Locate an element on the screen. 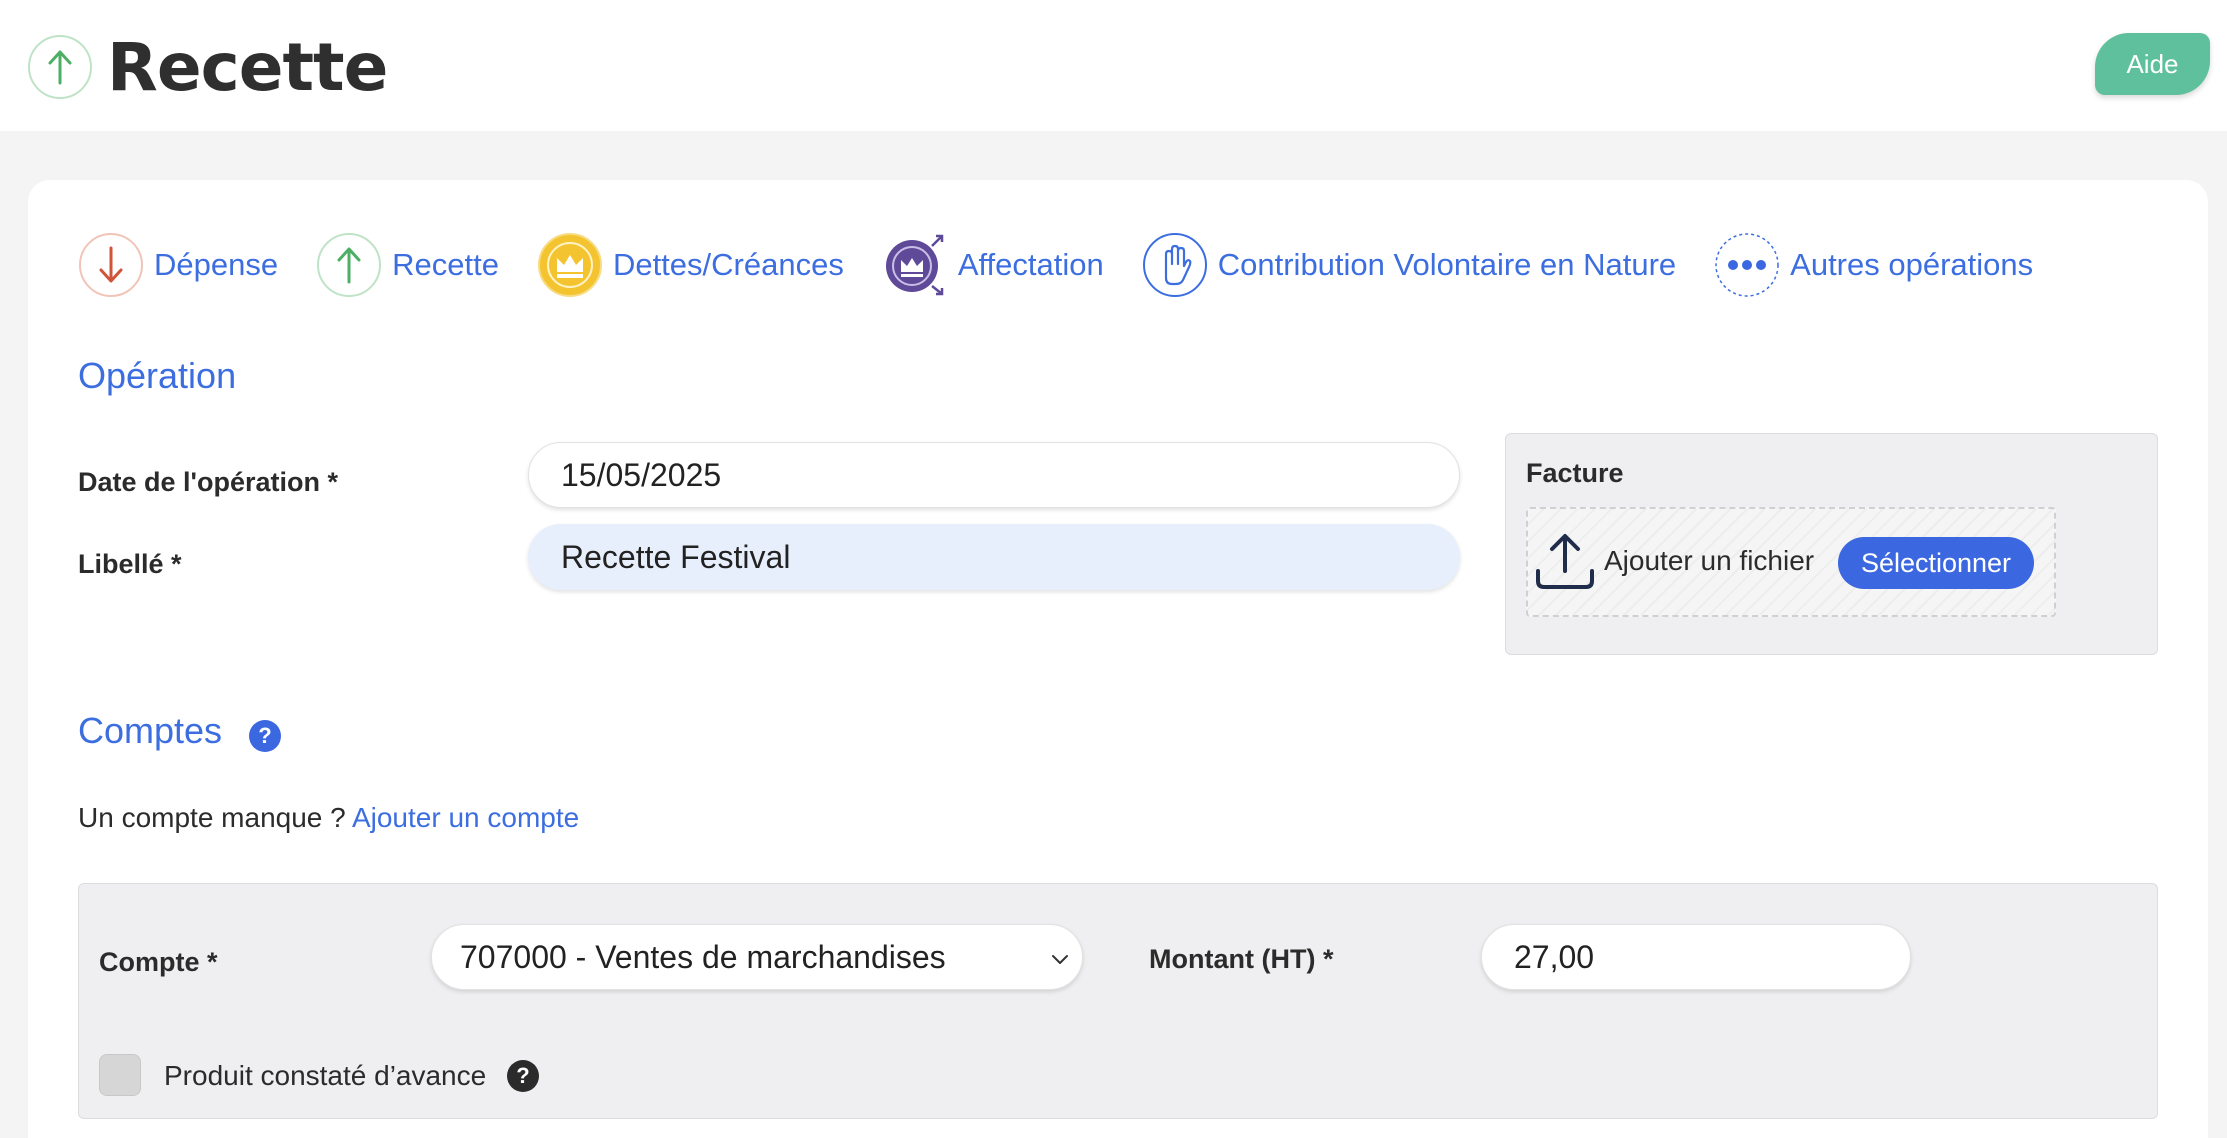  top-bar: Recette Aide is located at coordinates (1113, 65).